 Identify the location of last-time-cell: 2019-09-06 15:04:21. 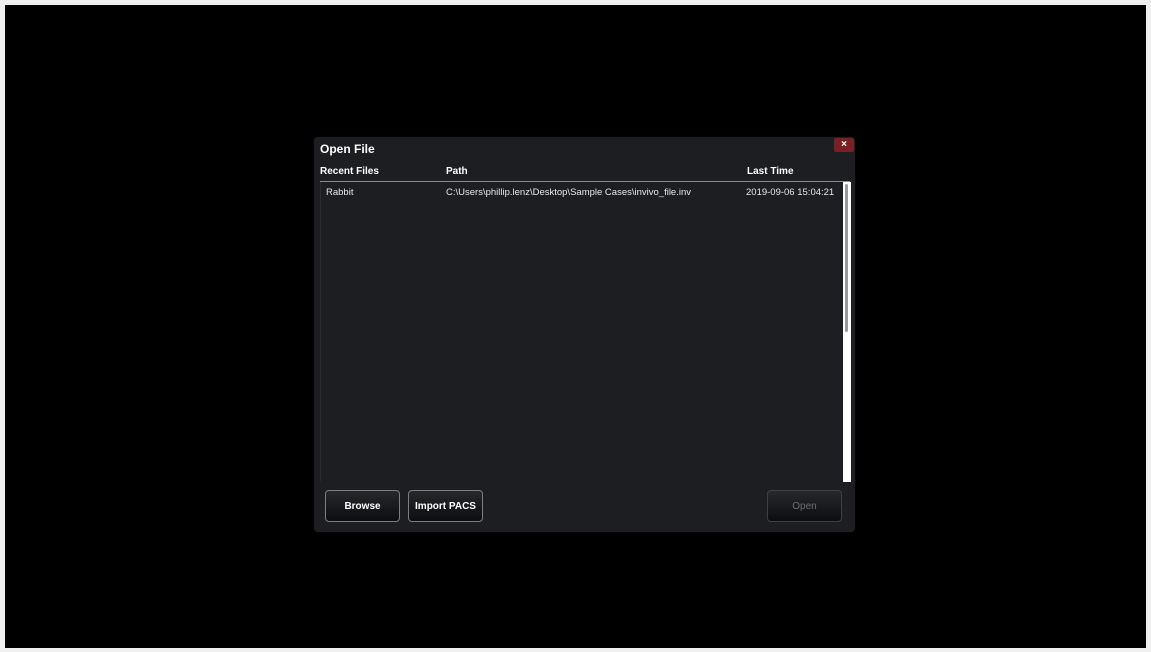
(790, 192).